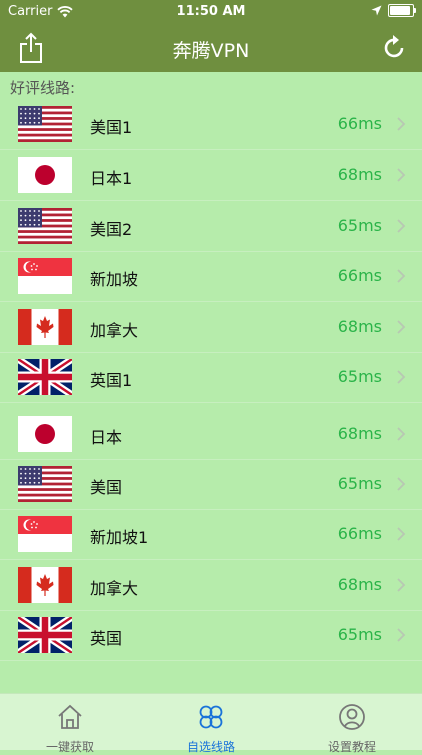 The image size is (422, 755). What do you see at coordinates (211, 226) in the screenshot?
I see `server-row: 美国2 65ms` at bounding box center [211, 226].